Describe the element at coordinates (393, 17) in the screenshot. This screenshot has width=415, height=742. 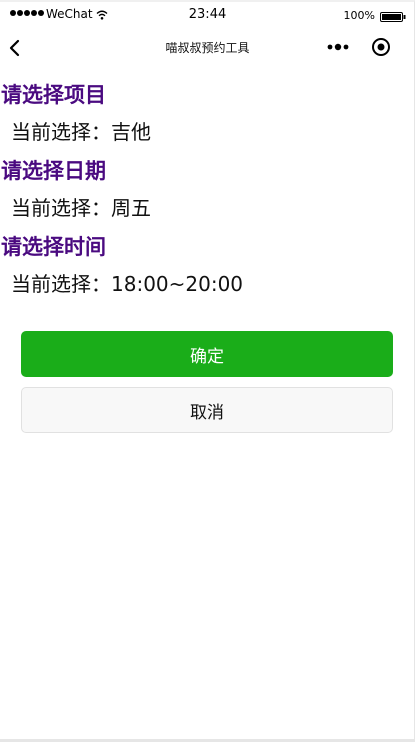
I see `battery-icon` at that location.